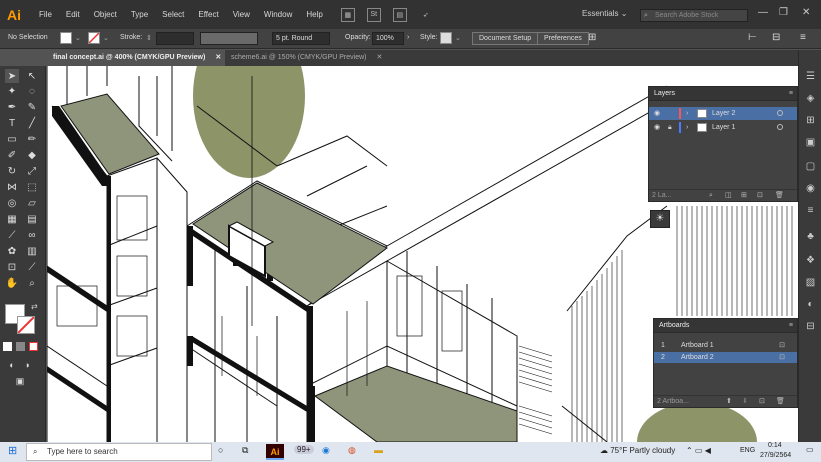  I want to click on lasso-icon: ◌, so click(32, 91).